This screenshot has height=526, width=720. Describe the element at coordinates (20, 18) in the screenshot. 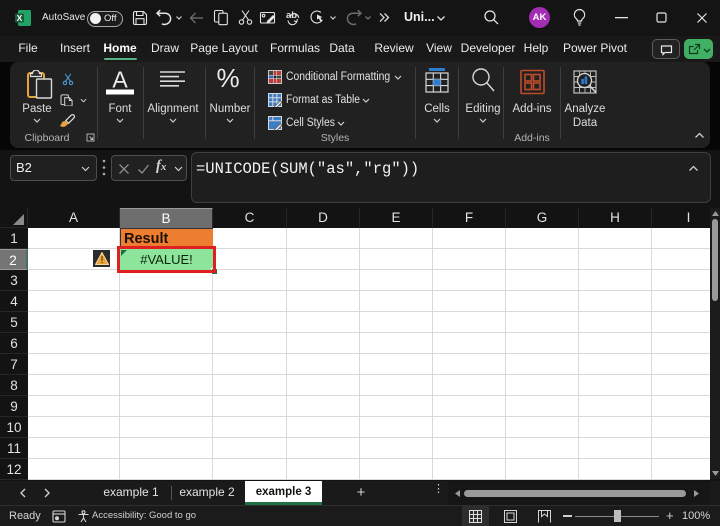

I see `svg-text: X` at that location.